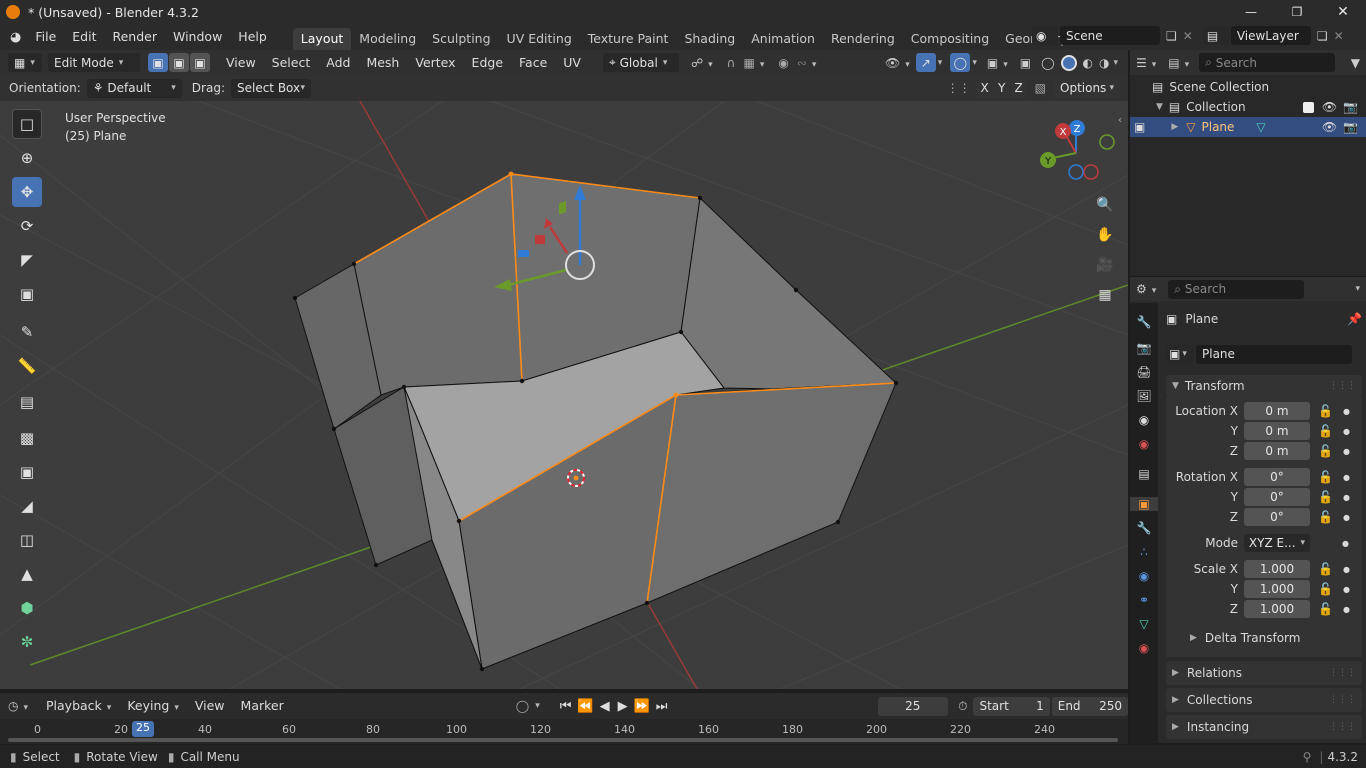 Image resolution: width=1366 pixels, height=768 pixels. Describe the element at coordinates (1018, 88) in the screenshot. I see `mirror-z-toggle: Z` at that location.